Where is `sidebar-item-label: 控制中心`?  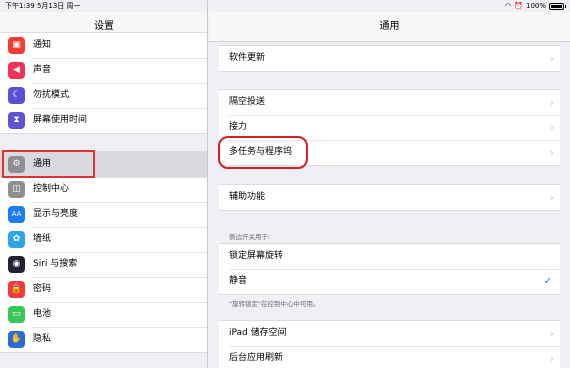
sidebar-item-label: 控制中心 is located at coordinates (51, 189).